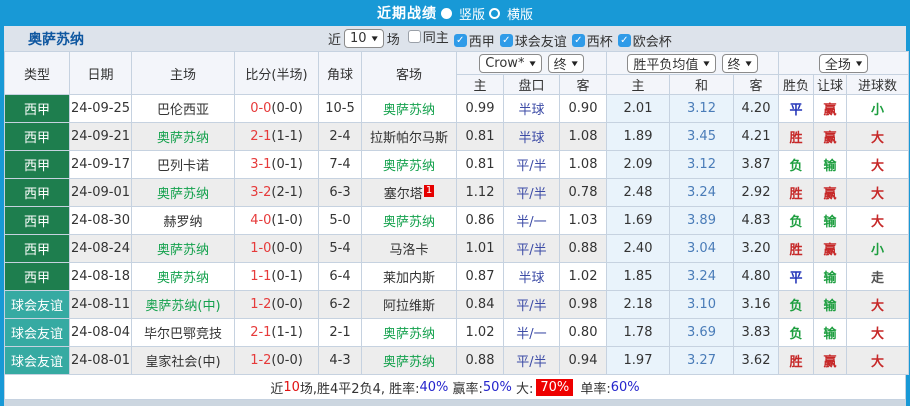 The width and height of the screenshot is (910, 406). I want to click on avg-away-cell: 3.83, so click(756, 332).